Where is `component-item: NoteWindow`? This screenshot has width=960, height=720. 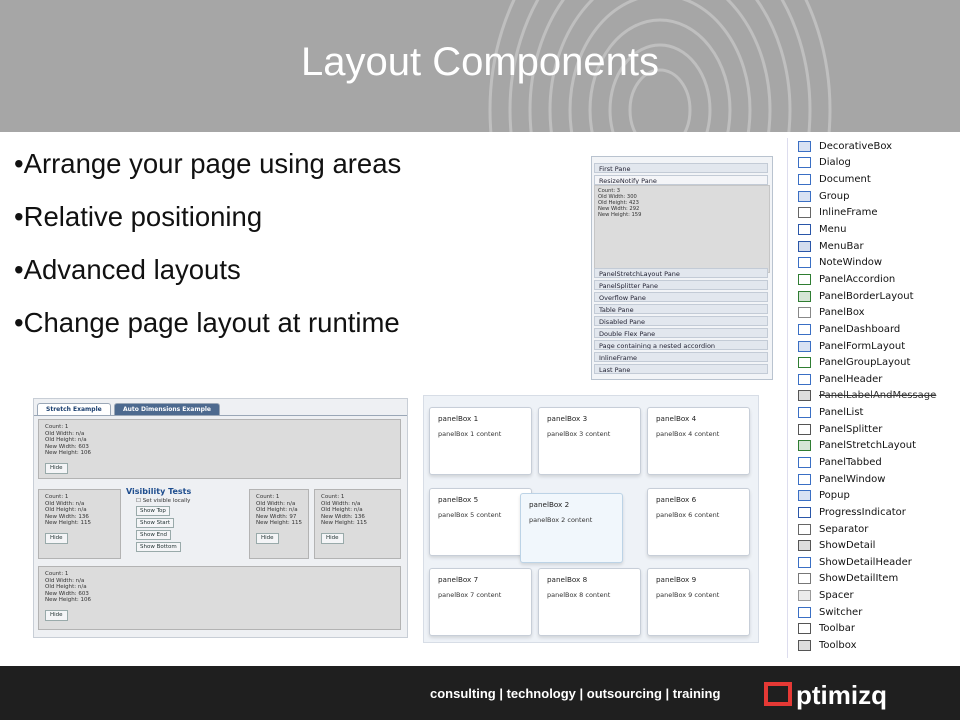
component-item: NoteWindow is located at coordinates (873, 262).